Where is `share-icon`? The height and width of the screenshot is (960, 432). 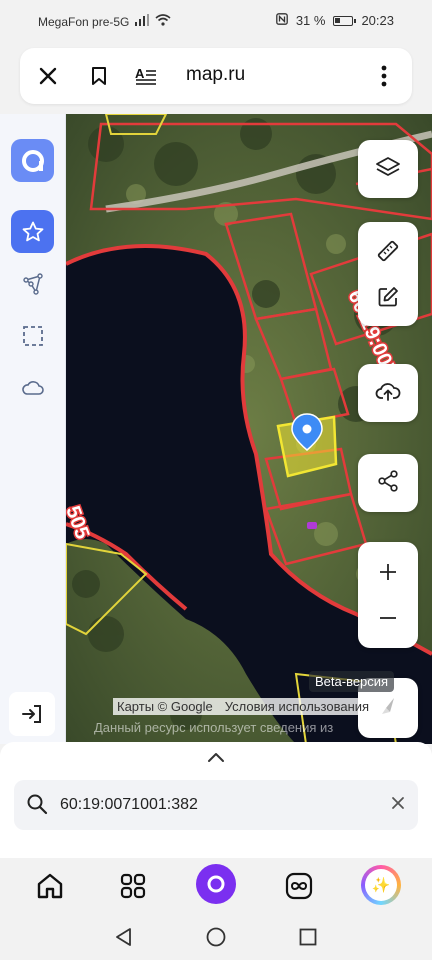 share-icon is located at coordinates (388, 483).